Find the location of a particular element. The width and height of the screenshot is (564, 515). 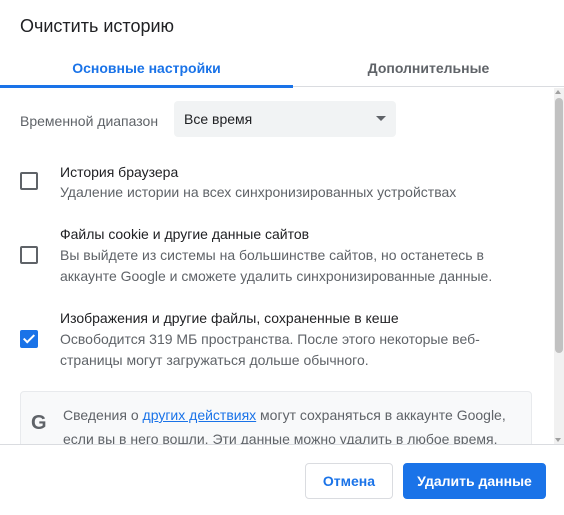

tab-basic-settings: Основные настройки is located at coordinates (146, 67).